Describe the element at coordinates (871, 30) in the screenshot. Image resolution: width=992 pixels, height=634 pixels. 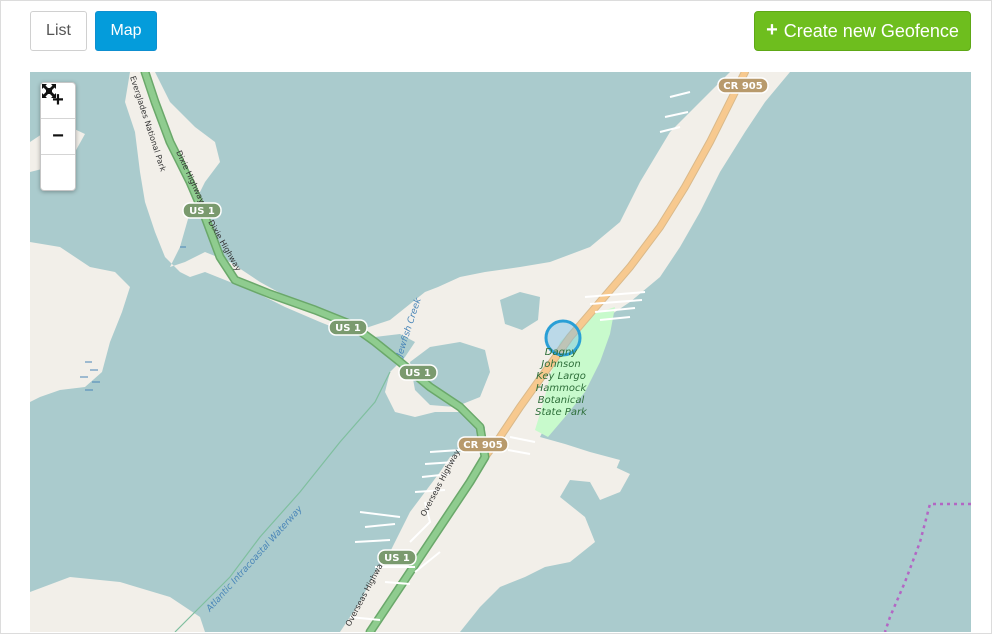
I see `create-geofence-label: Create new Geofence` at that location.